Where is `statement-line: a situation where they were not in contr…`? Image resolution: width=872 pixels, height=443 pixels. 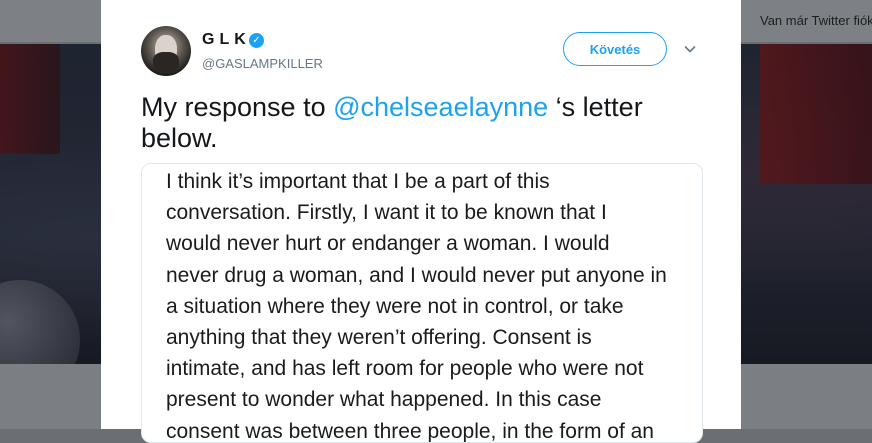 statement-line: a situation where they were not in contr… is located at coordinates (395, 306).